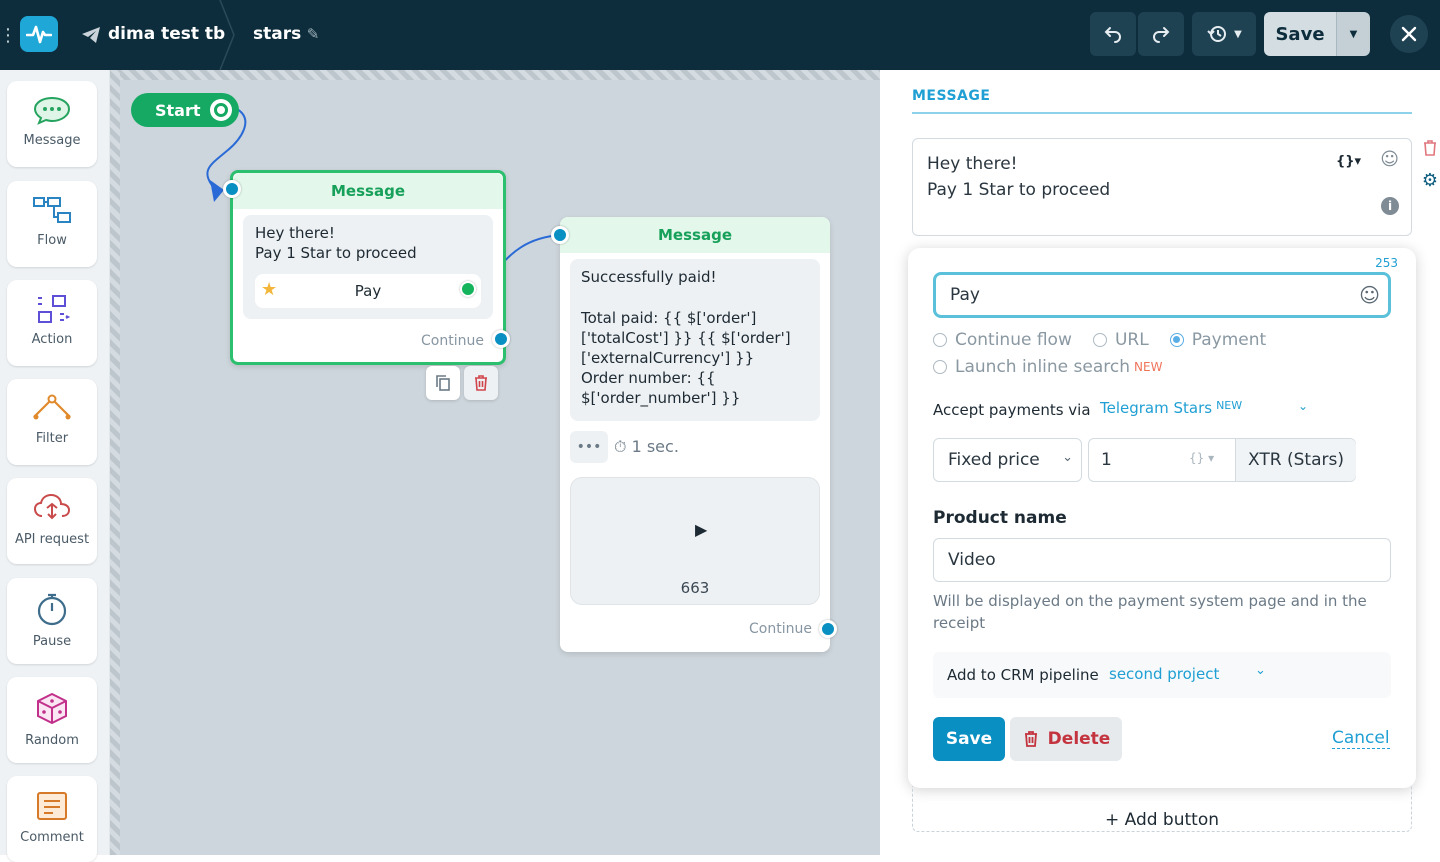 This screenshot has width=1440, height=862. I want to click on pay-button: ★ Pay, so click(368, 291).